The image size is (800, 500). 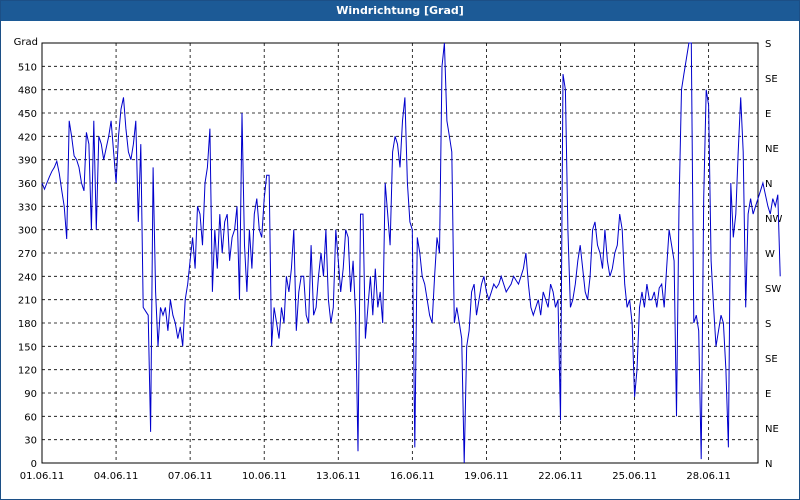 I want to click on y-tick-label: 240, so click(x=27, y=277).